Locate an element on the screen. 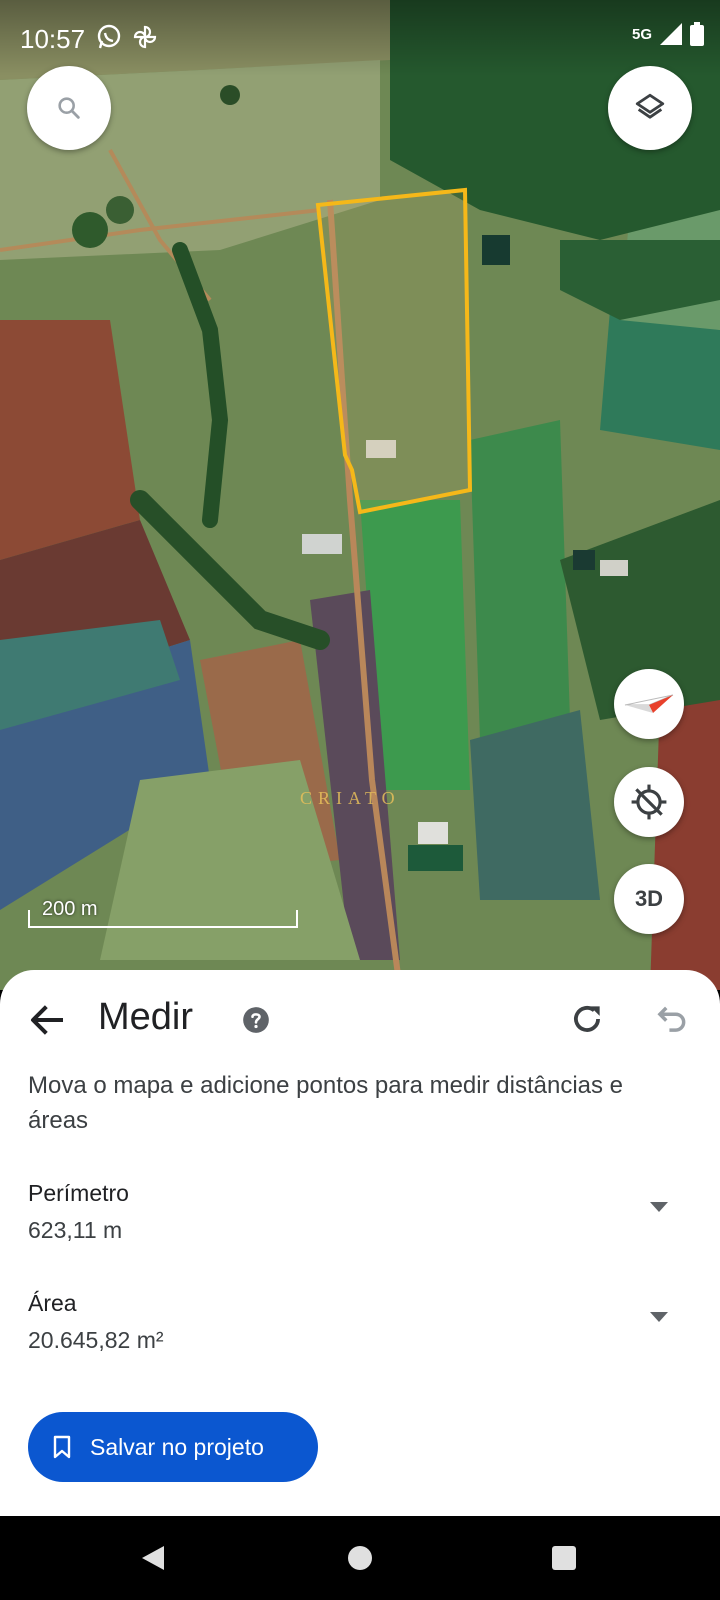 This screenshot has height=1600, width=720. system-navigation-bar is located at coordinates (360, 1558).